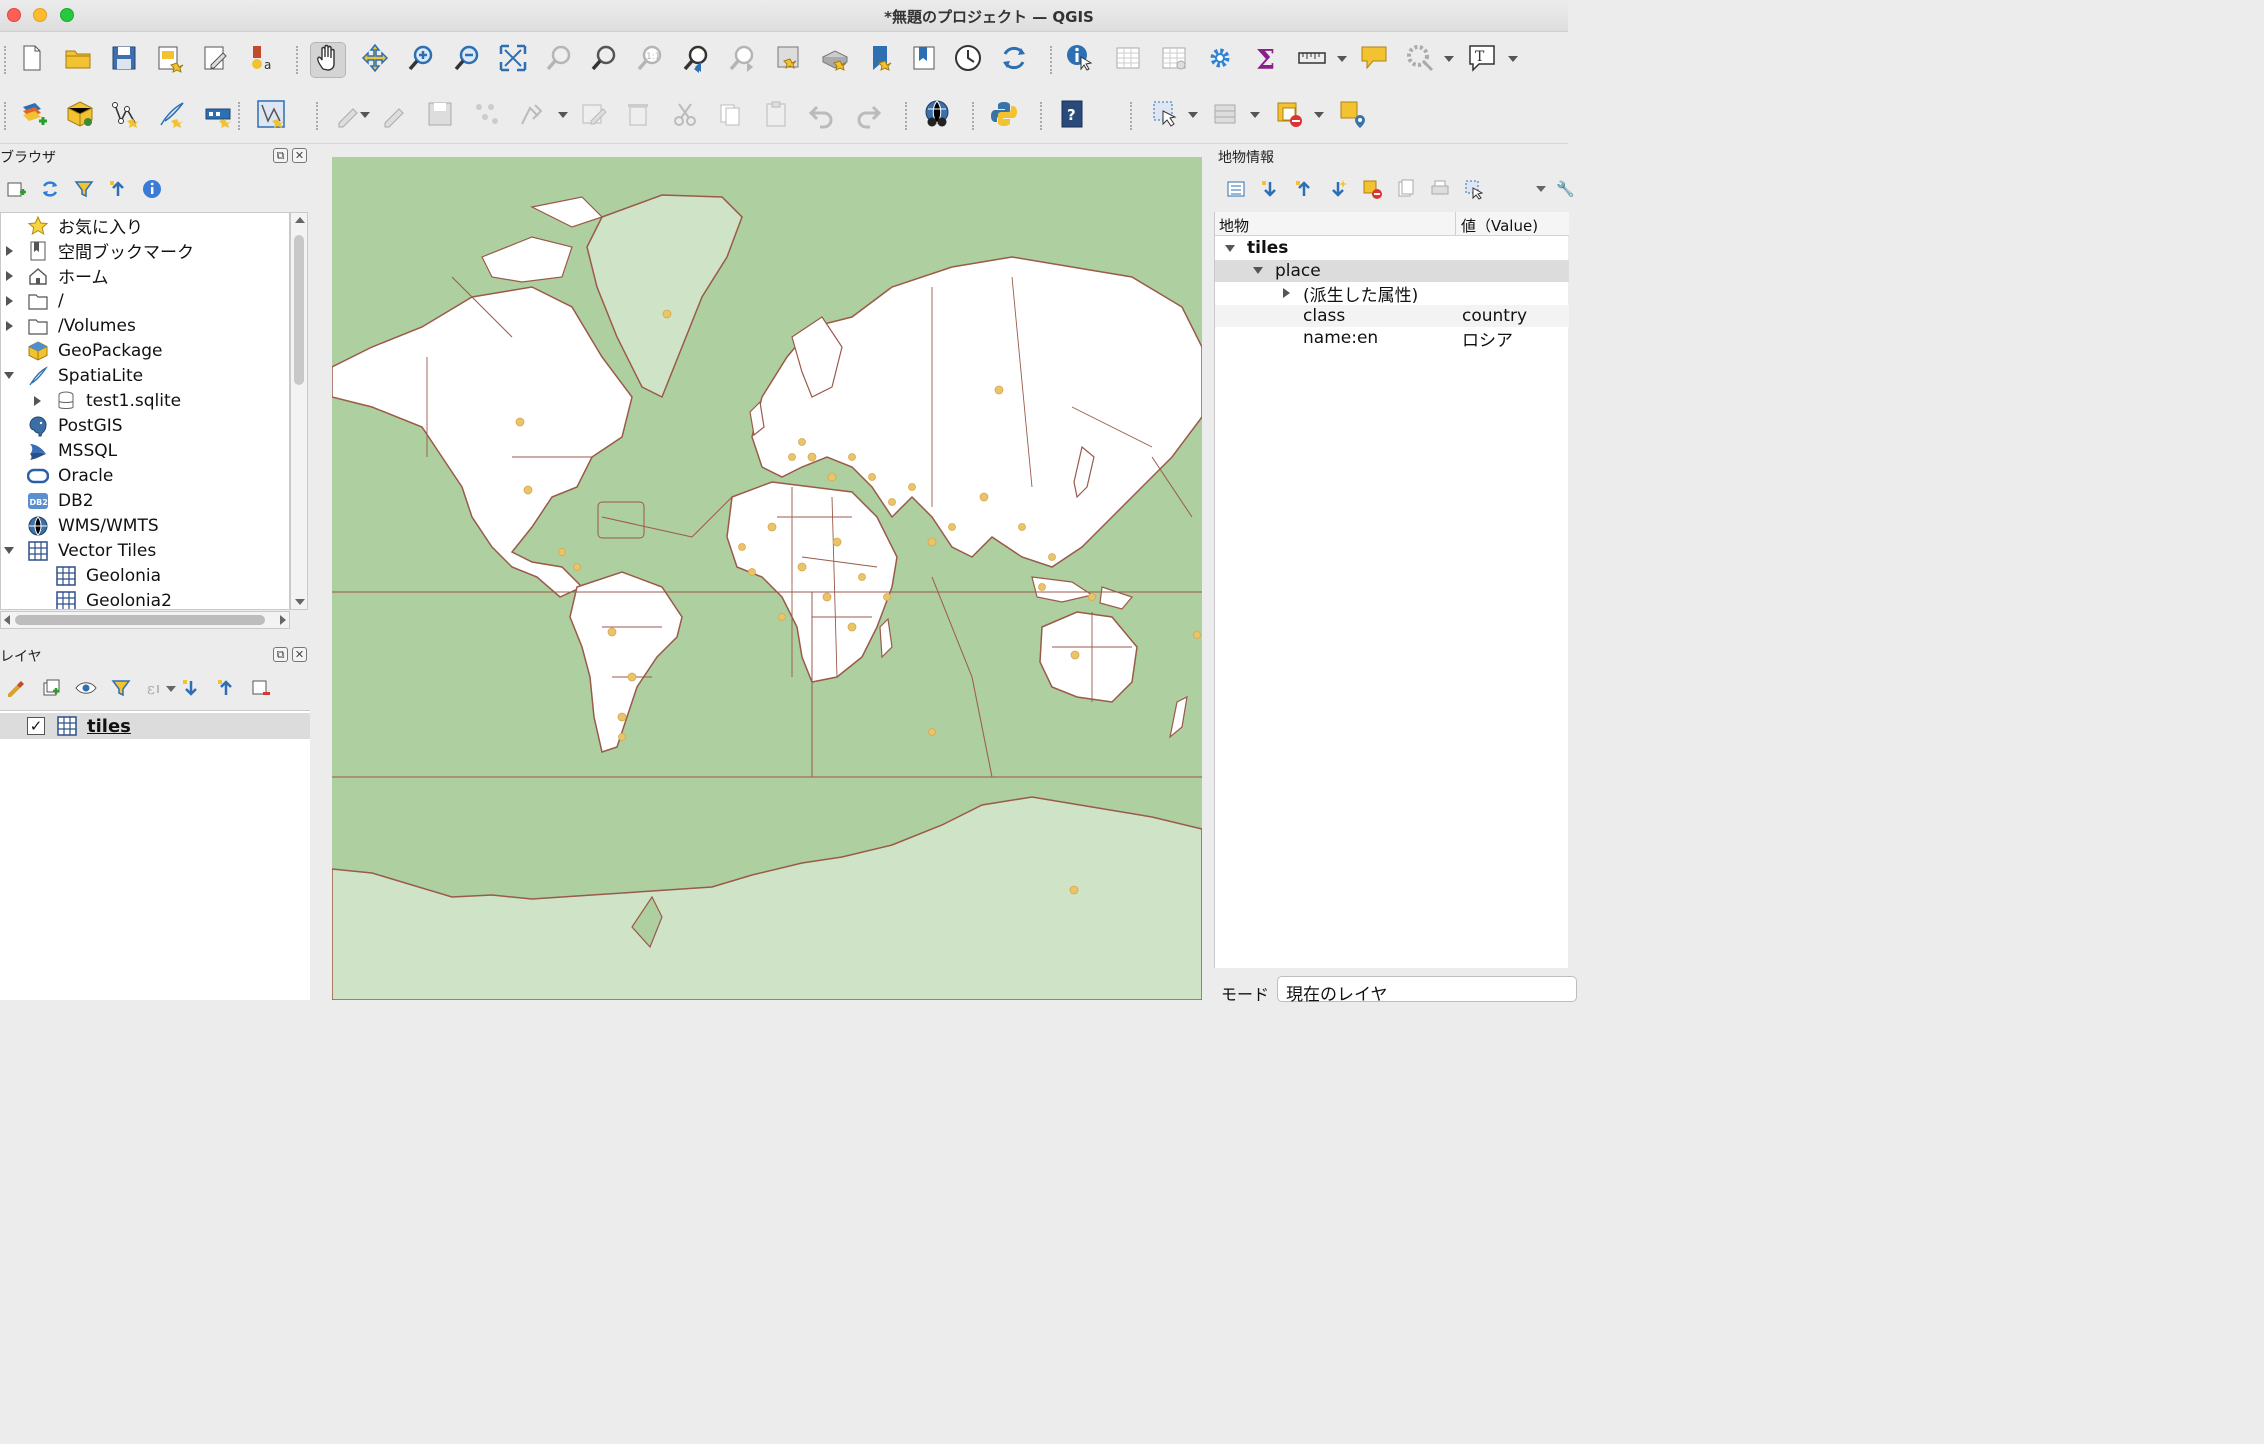 This screenshot has height=1444, width=2264. I want to click on right-dock-splitter, so click(1208, 578).